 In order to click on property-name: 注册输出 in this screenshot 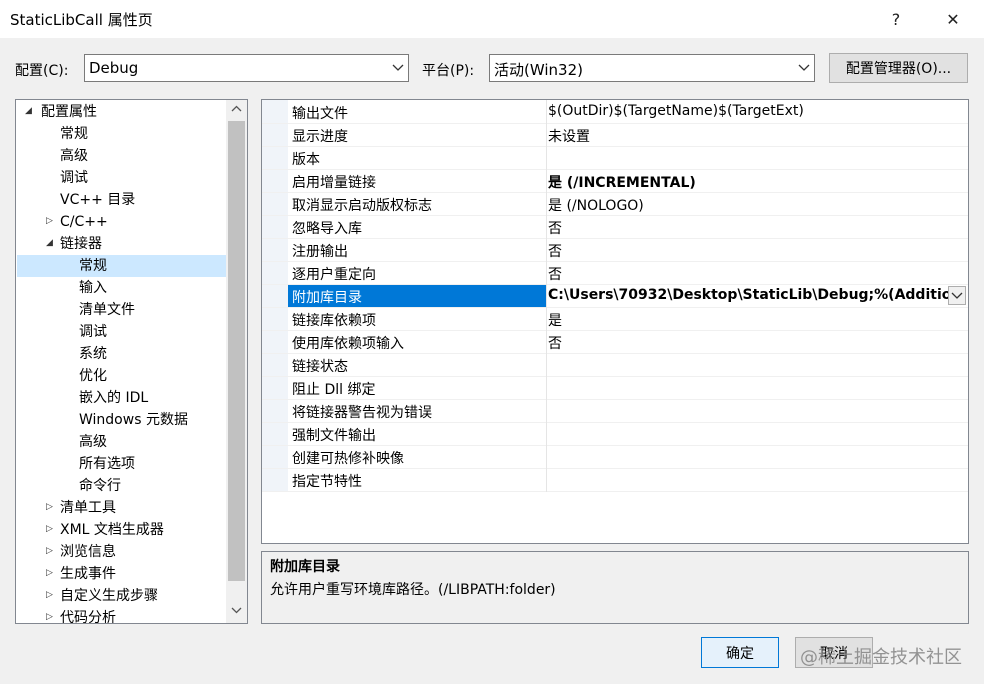, I will do `click(320, 252)`.